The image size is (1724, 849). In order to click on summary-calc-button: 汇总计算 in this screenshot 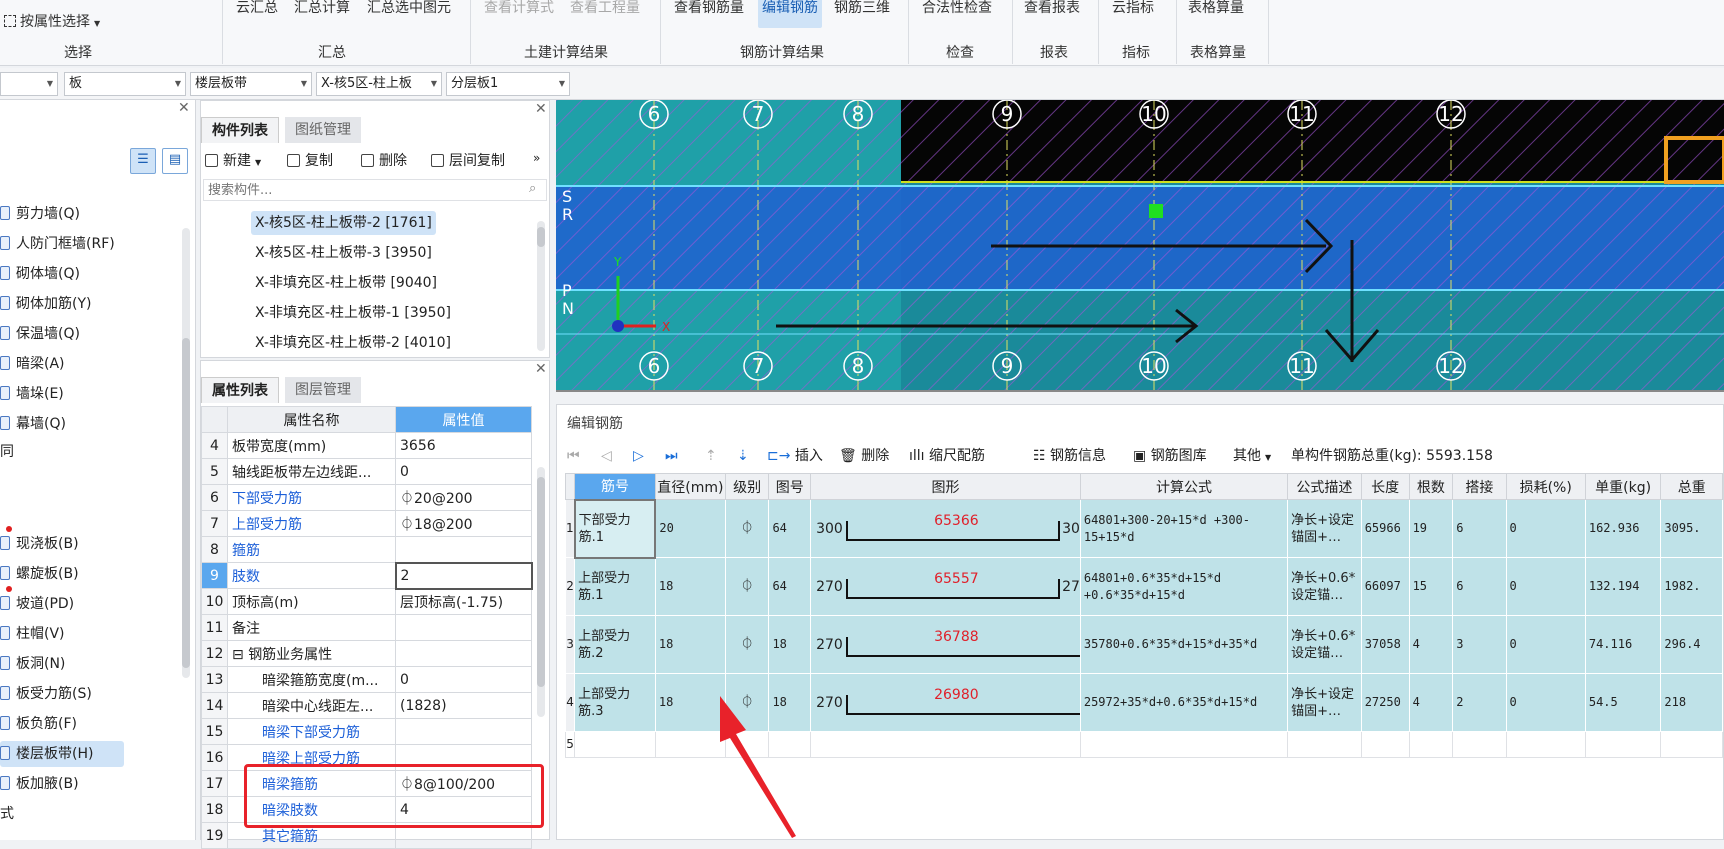, I will do `click(322, 11)`.